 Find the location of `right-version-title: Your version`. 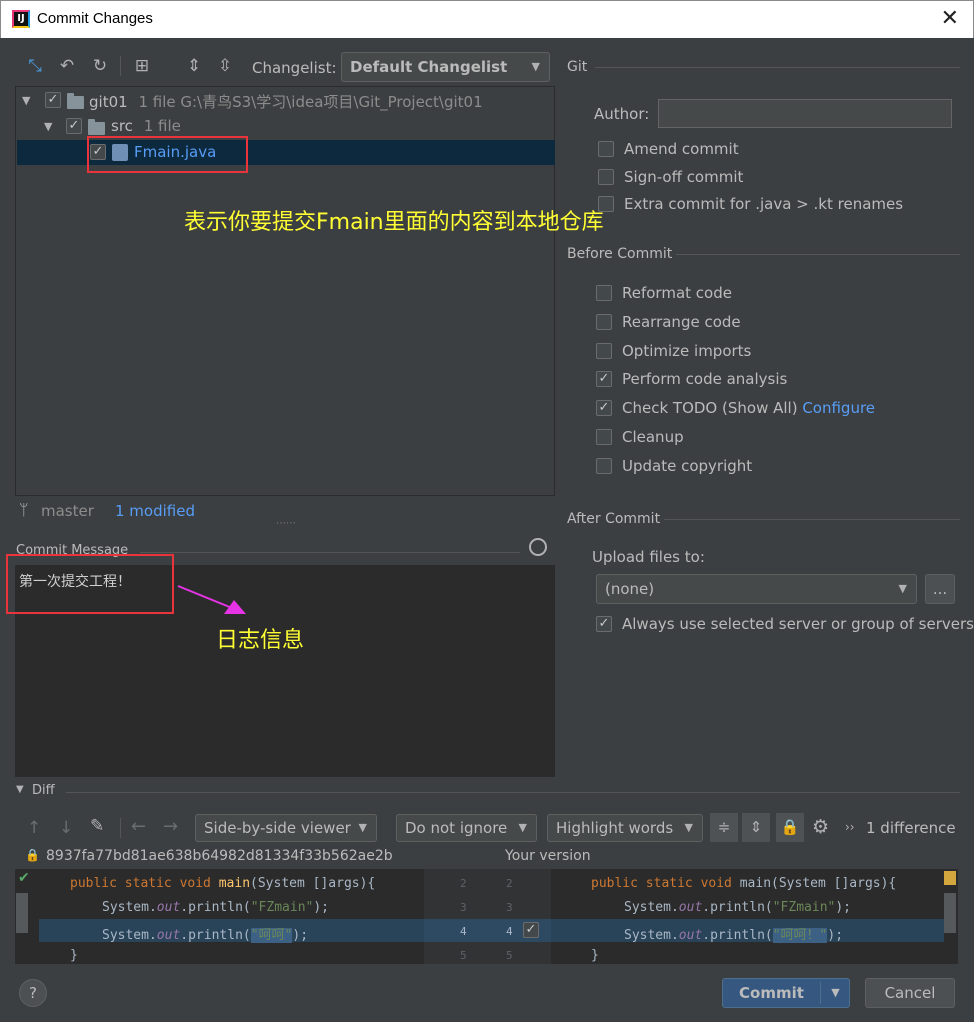

right-version-title: Your version is located at coordinates (548, 856).